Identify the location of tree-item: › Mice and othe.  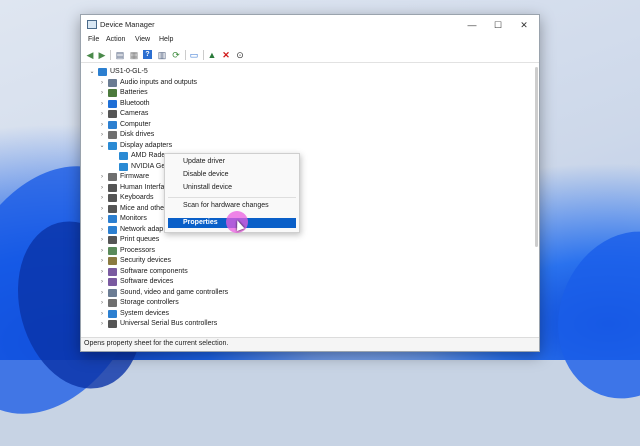
(301, 209).